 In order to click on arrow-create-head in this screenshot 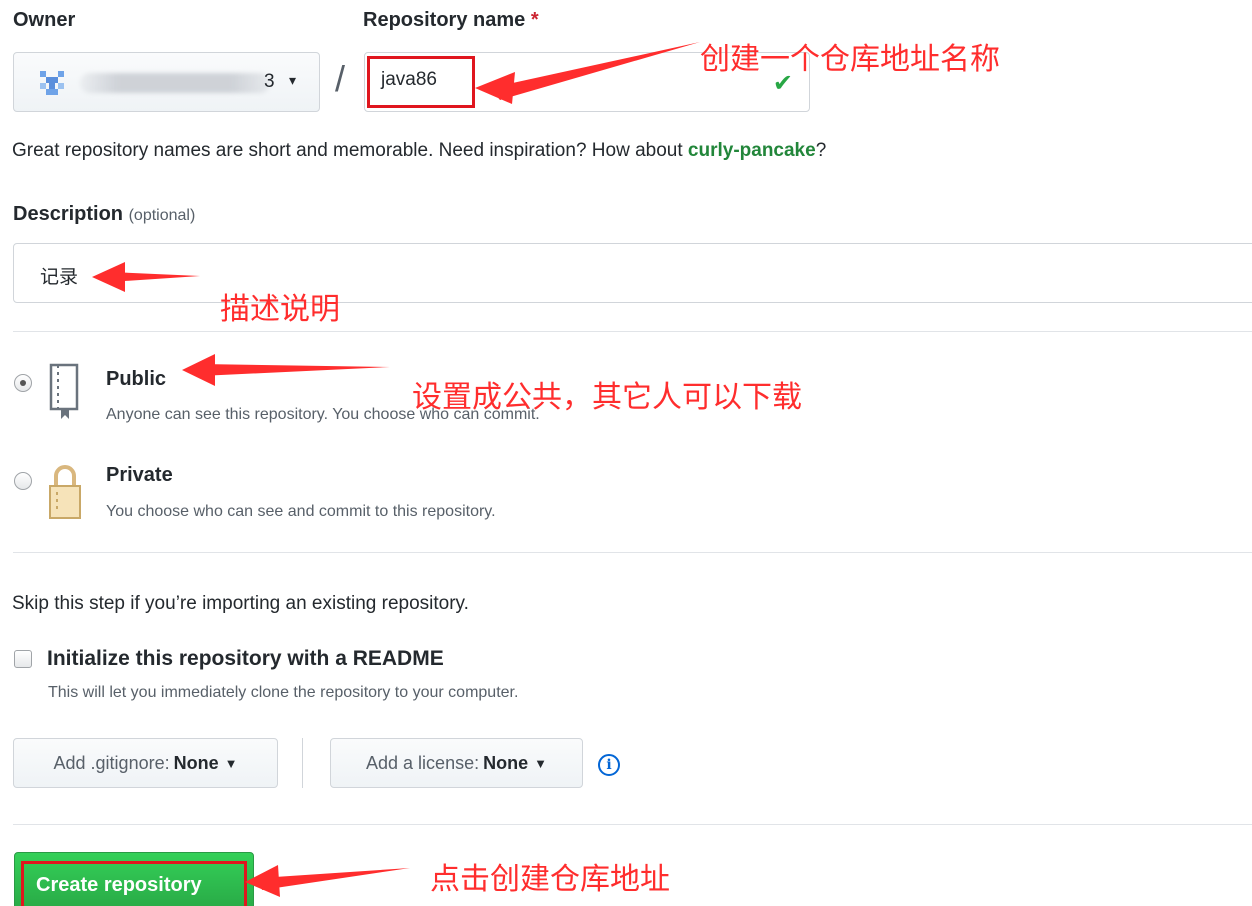, I will do `click(262, 881)`.